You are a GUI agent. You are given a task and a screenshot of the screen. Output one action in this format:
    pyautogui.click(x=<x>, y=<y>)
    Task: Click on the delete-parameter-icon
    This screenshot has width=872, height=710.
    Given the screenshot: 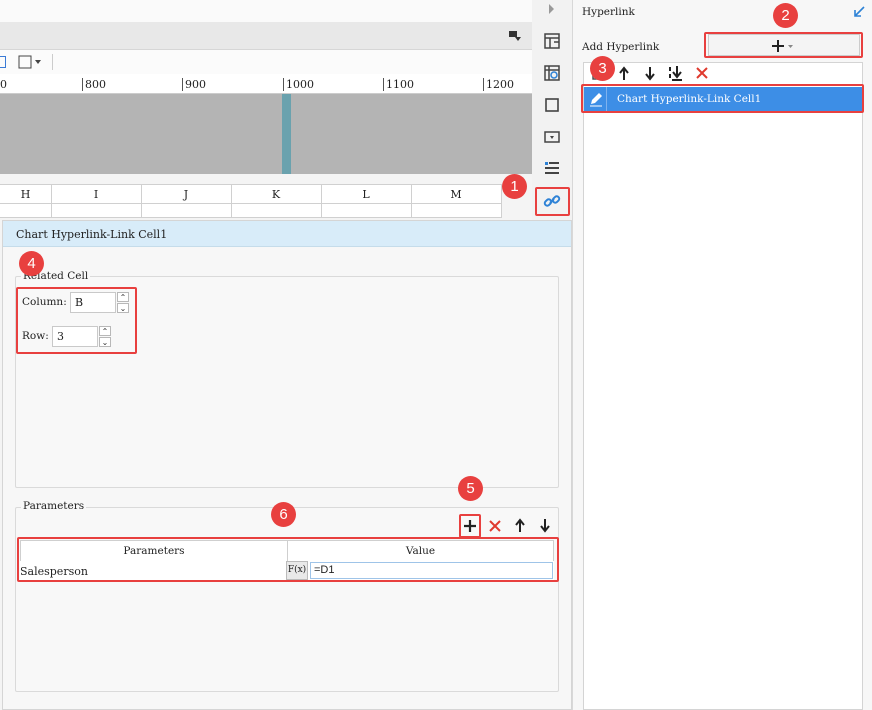 What is the action you would take?
    pyautogui.click(x=495, y=526)
    